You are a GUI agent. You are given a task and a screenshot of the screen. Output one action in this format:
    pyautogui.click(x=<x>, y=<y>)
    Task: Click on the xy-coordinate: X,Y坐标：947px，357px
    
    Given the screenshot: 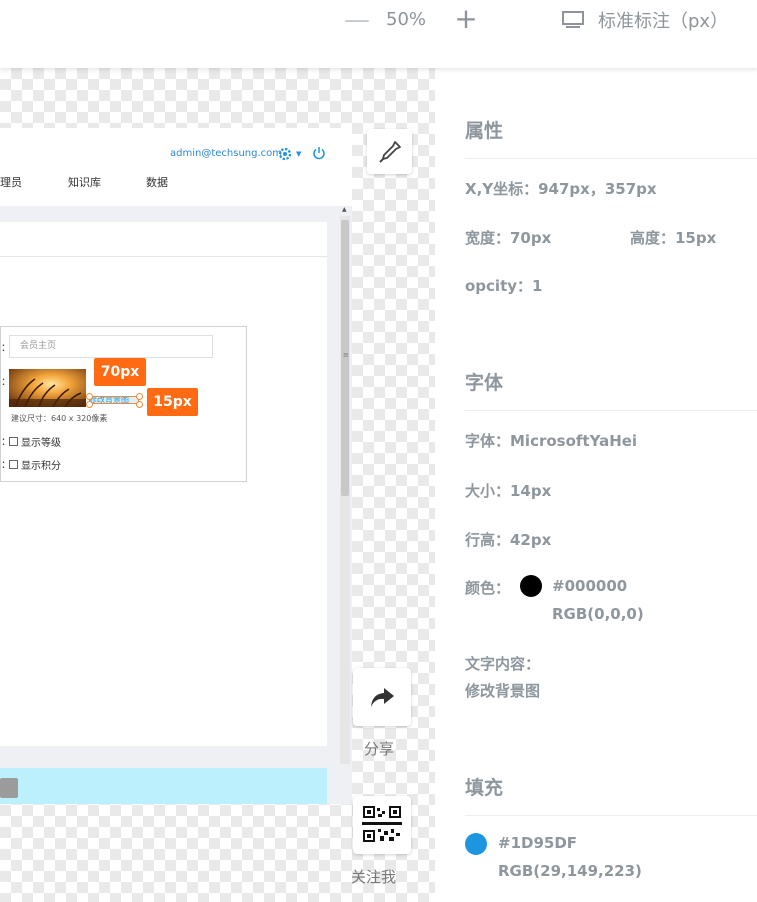 What is the action you would take?
    pyautogui.click(x=561, y=189)
    